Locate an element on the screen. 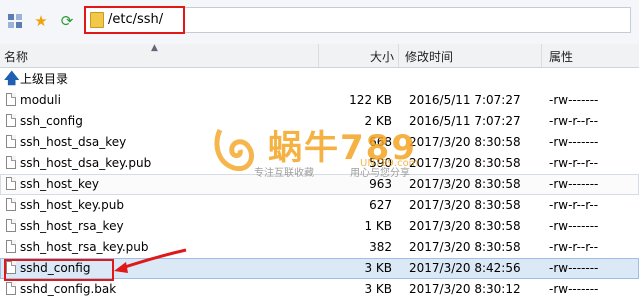 Image resolution: width=639 pixels, height=302 pixels. toolbar: ★ ⟳ /etc/ssh/ is located at coordinates (319, 22).